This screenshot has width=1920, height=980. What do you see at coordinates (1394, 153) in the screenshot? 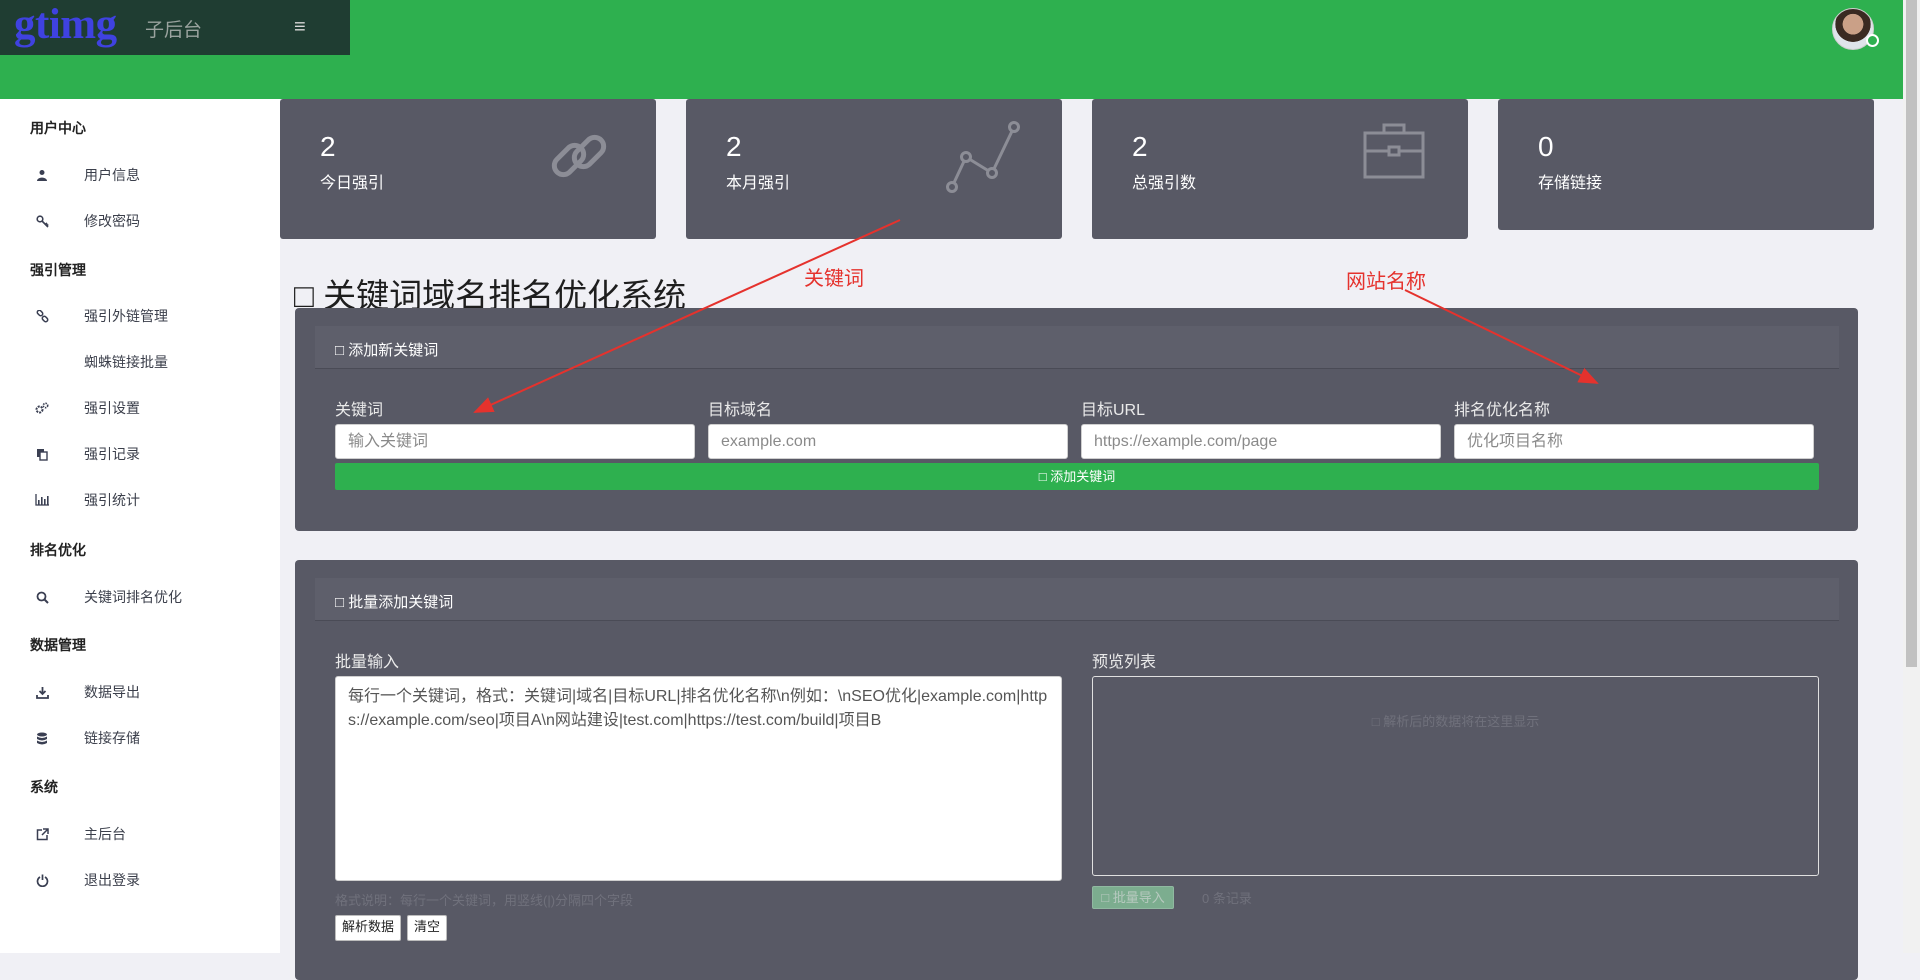
I see `briefcase-icon` at bounding box center [1394, 153].